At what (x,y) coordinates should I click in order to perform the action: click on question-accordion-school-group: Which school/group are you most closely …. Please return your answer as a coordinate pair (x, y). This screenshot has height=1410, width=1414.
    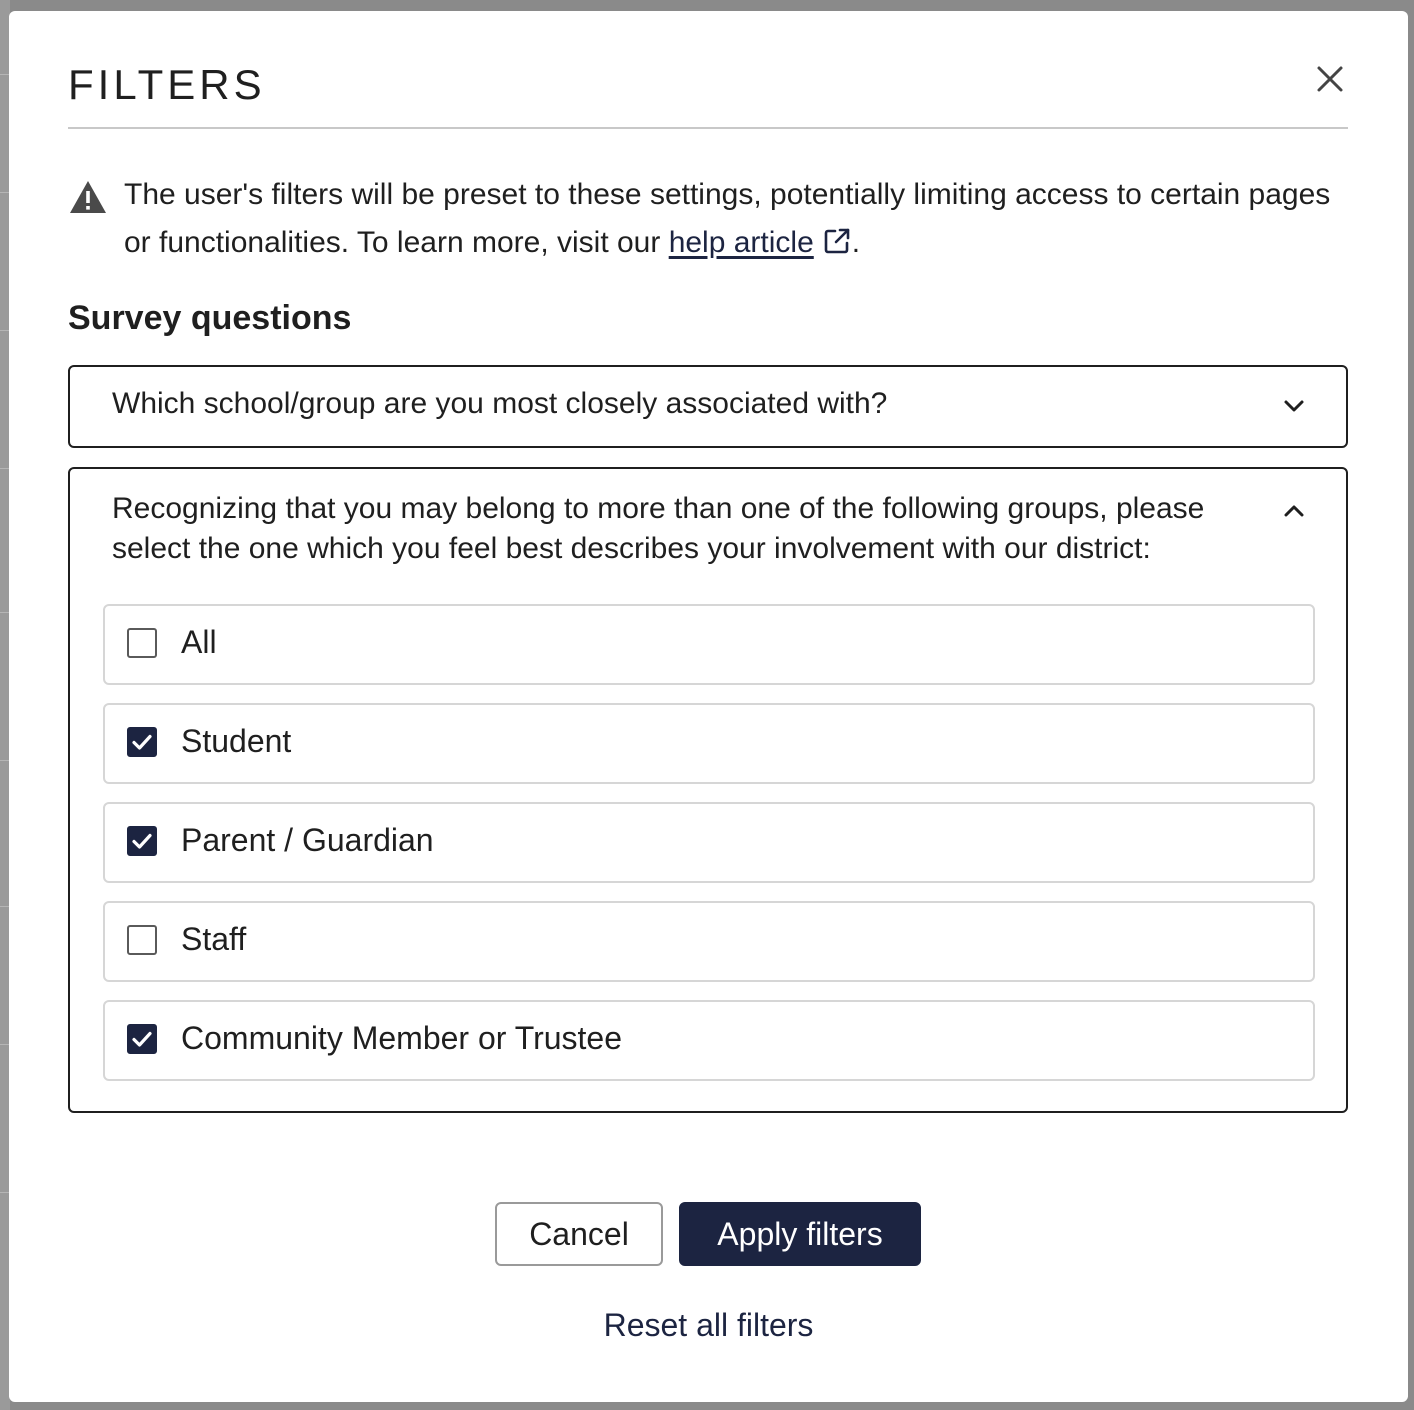
    Looking at the image, I should click on (708, 406).